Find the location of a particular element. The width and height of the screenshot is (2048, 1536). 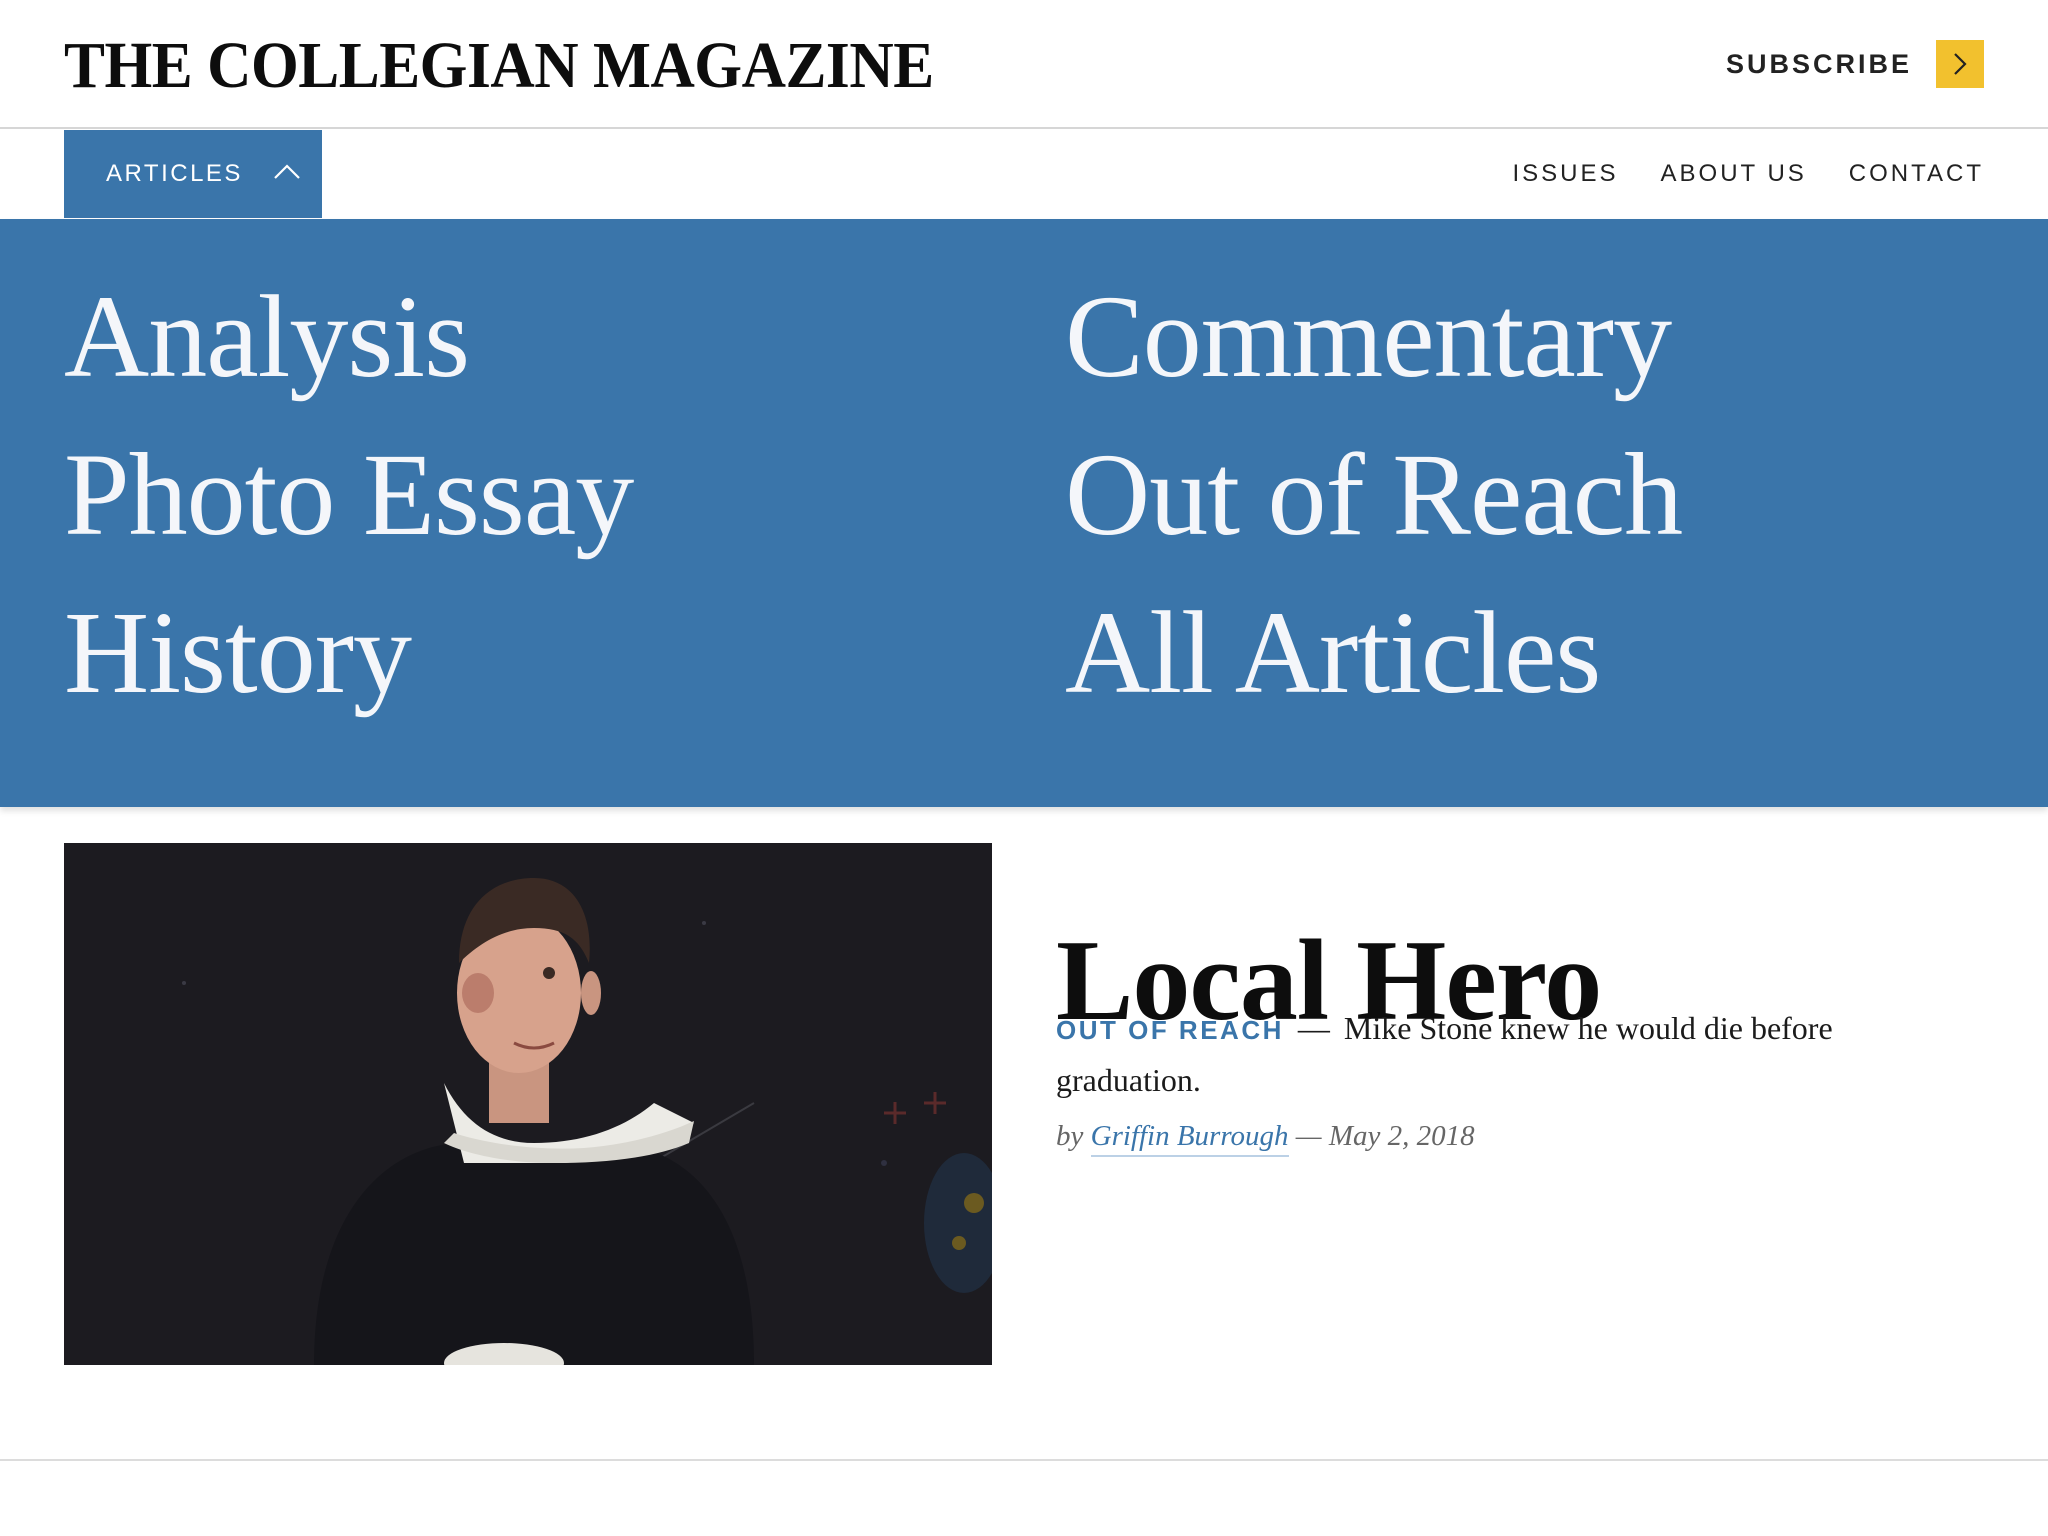

subscribe-button: SUBSCRIBE is located at coordinates (1855, 64).